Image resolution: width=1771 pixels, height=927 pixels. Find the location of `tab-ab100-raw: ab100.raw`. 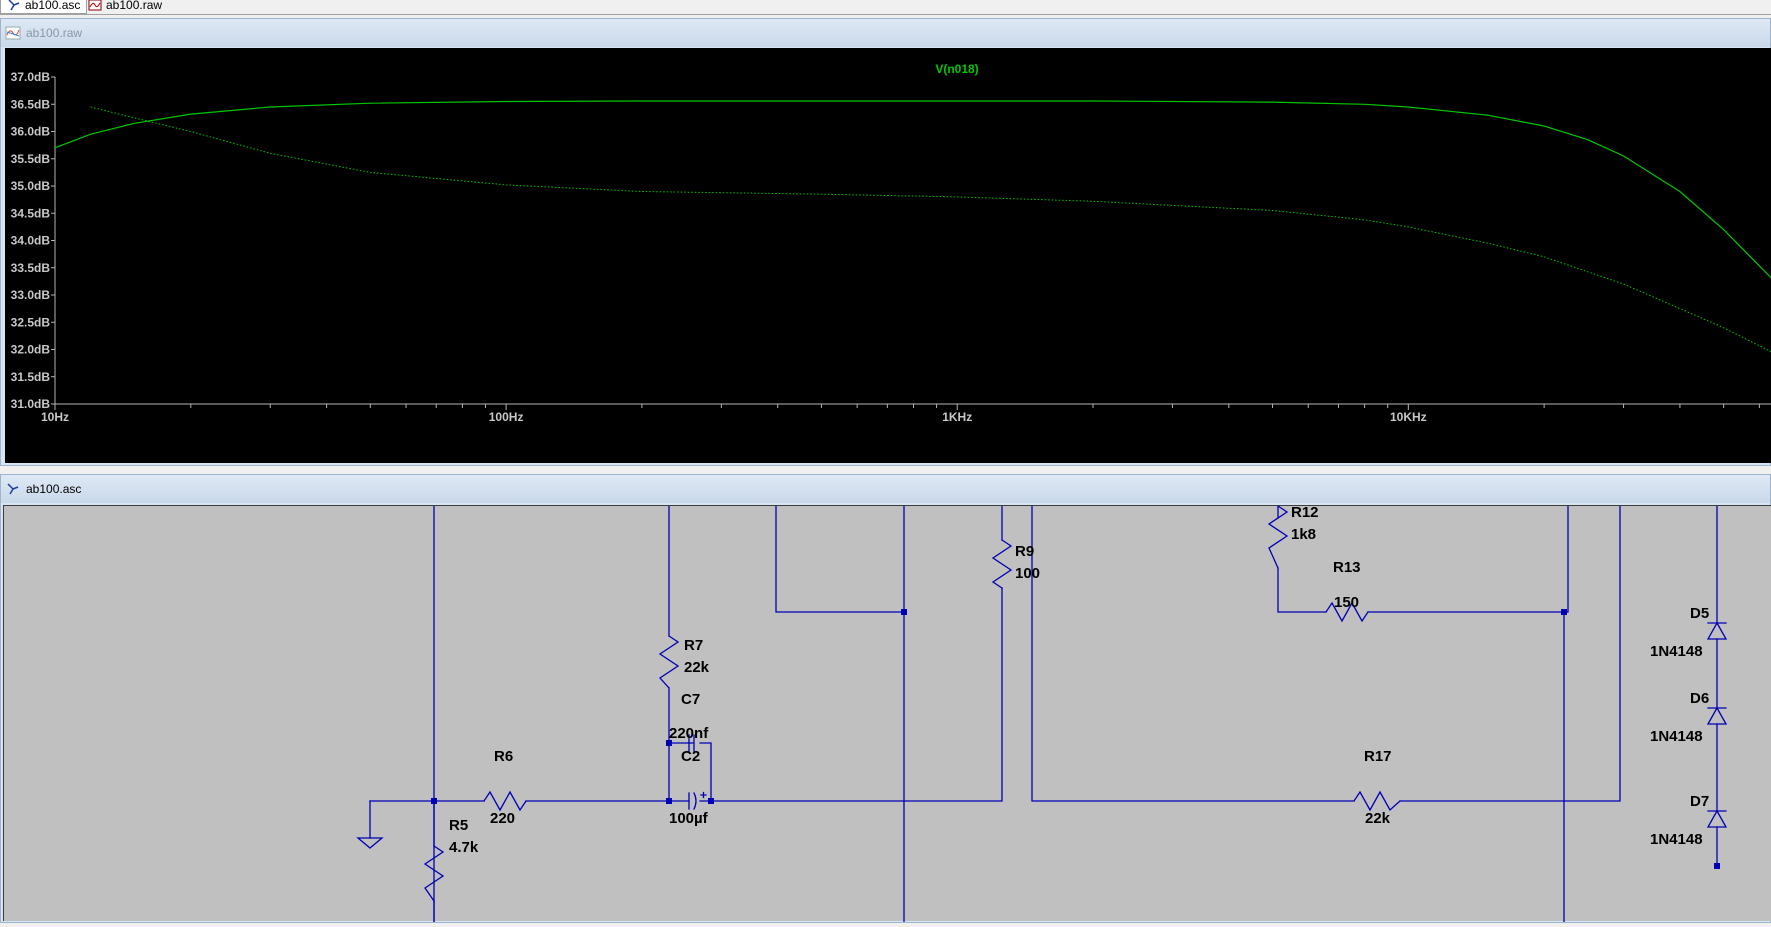

tab-ab100-raw: ab100.raw is located at coordinates (125, 7).